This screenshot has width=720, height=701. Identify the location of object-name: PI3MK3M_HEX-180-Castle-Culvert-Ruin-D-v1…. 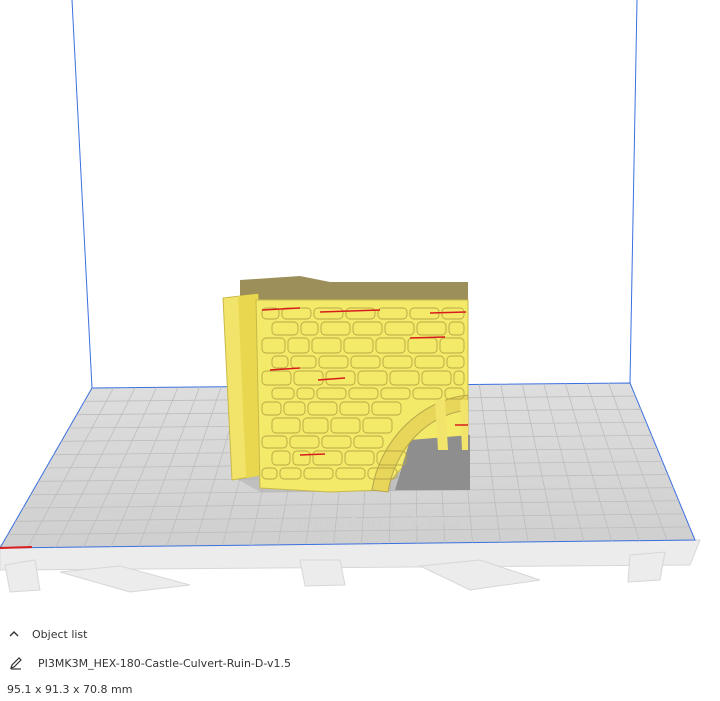
(165, 663).